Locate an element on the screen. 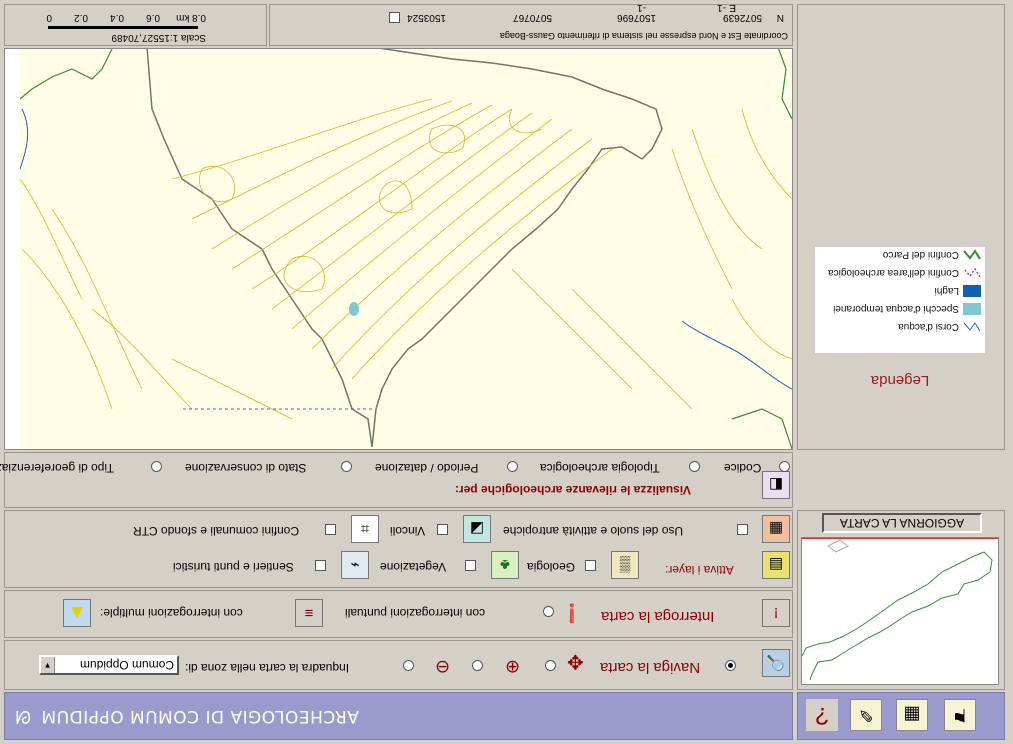 The width and height of the screenshot is (1013, 744). point-query-icon: ❗ is located at coordinates (572, 613).